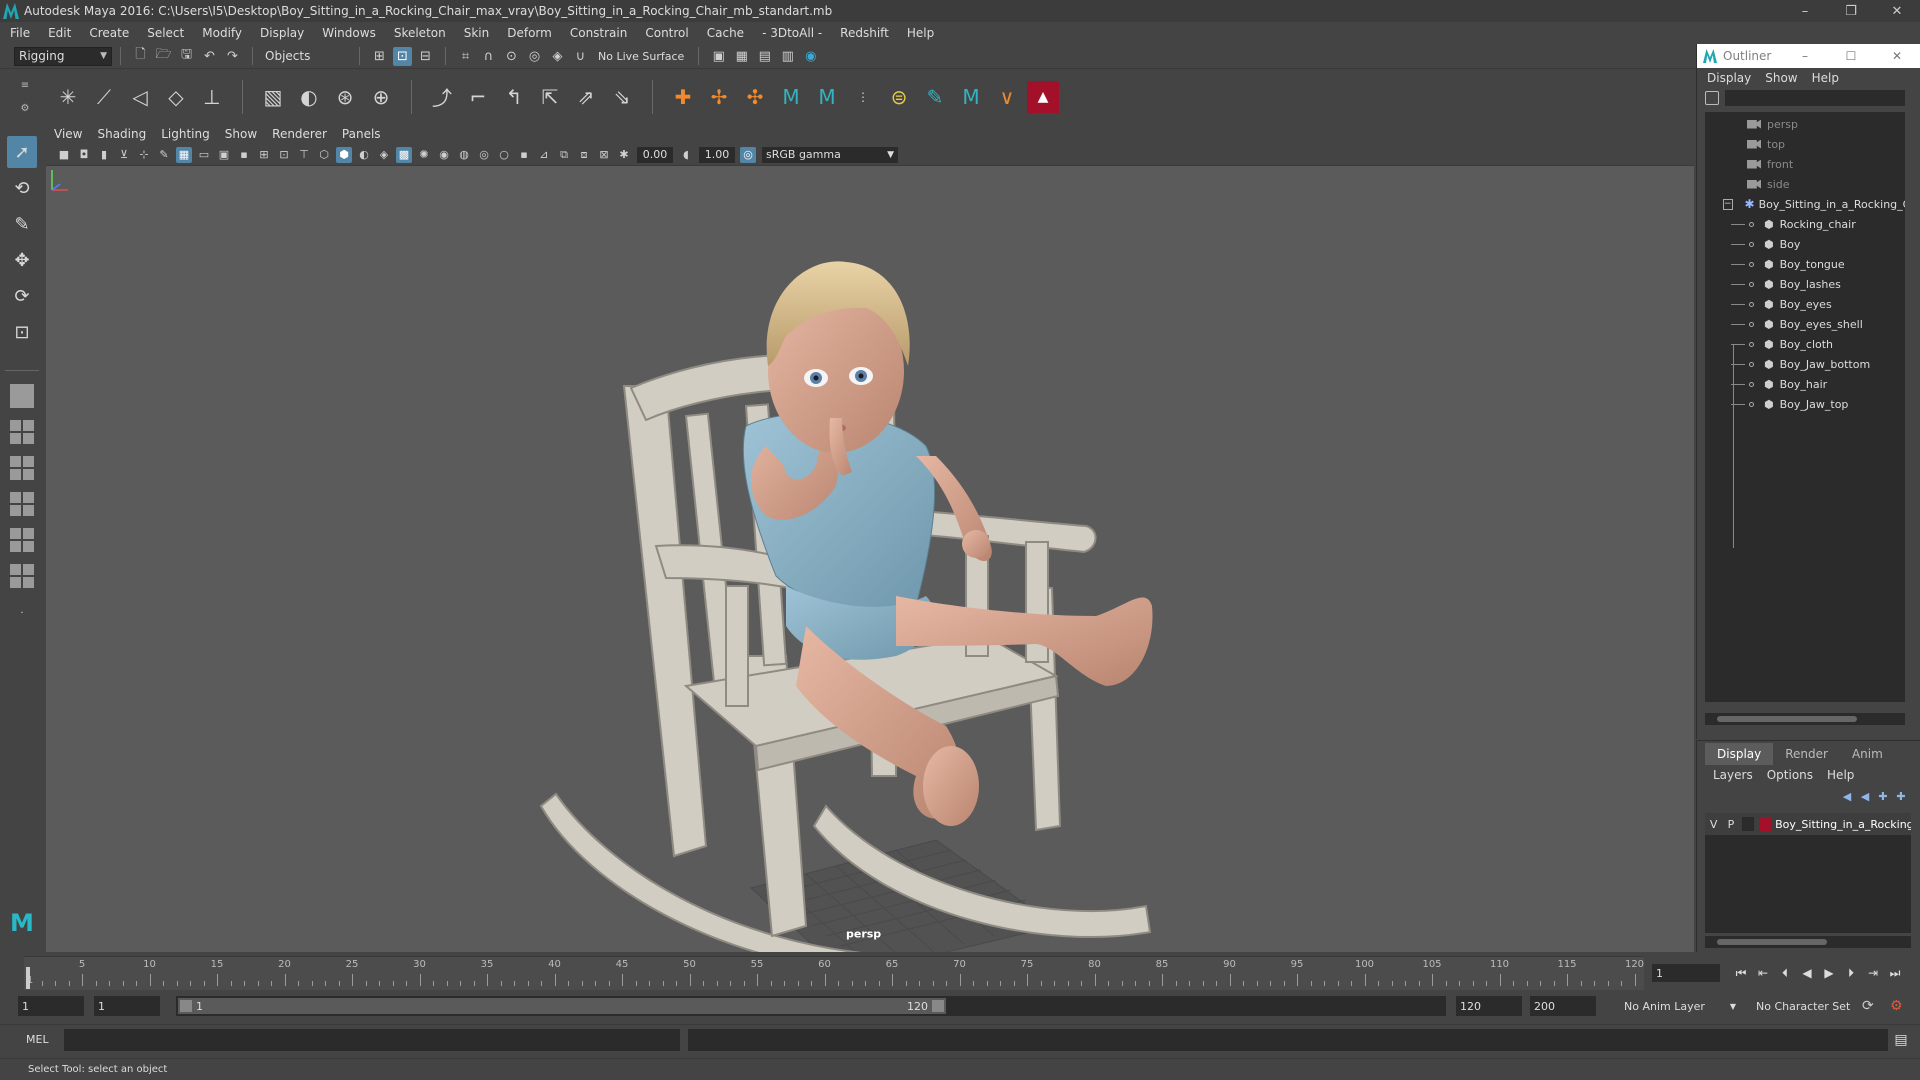 The image size is (1920, 1080). What do you see at coordinates (420, 33) in the screenshot?
I see `menu-skeleton: Skeleton` at bounding box center [420, 33].